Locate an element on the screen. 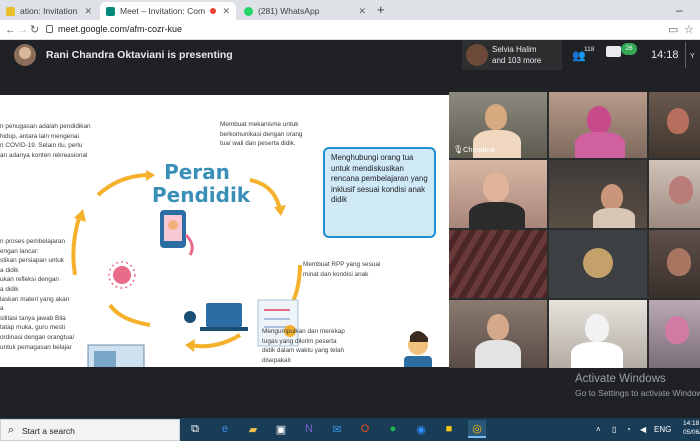 This screenshot has height=441, width=700. participants-pill: Selvia Halim and 103 more is located at coordinates (512, 55).